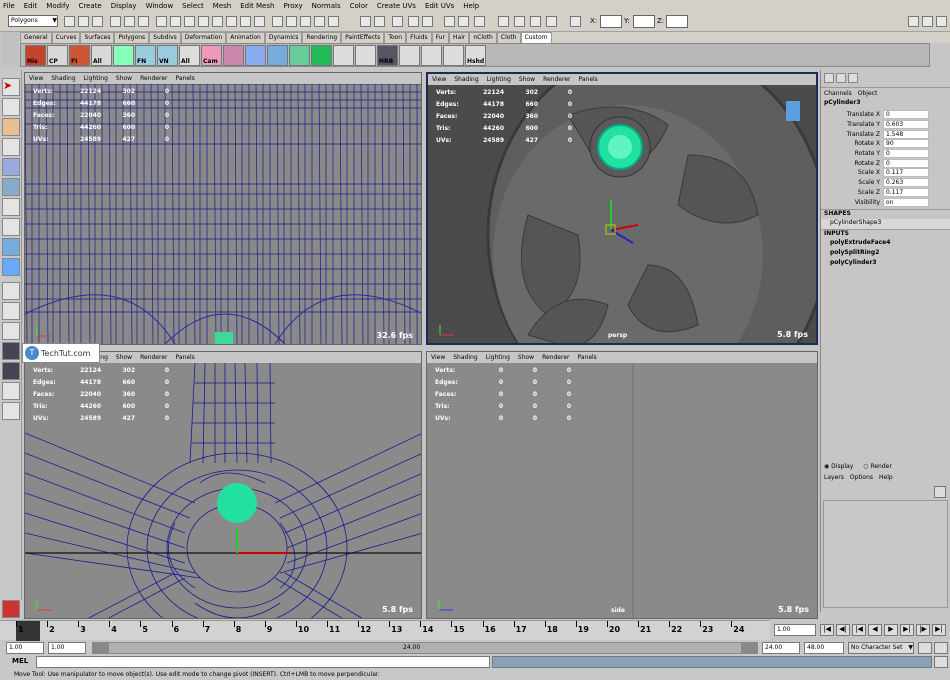  Describe the element at coordinates (861, 477) in the screenshot. I see `layer-menu-options: Options` at that location.